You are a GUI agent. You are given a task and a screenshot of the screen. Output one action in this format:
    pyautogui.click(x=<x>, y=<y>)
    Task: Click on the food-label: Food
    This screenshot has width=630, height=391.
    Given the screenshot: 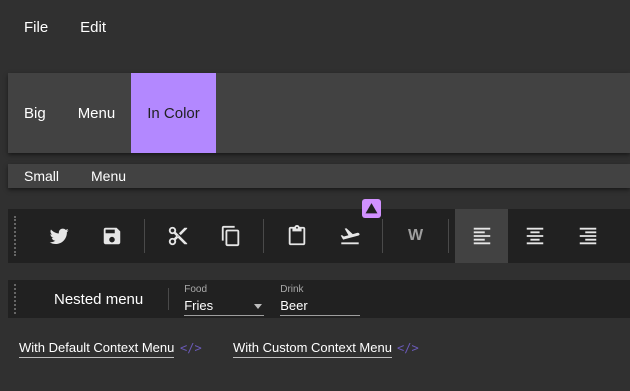 What is the action you would take?
    pyautogui.click(x=196, y=289)
    